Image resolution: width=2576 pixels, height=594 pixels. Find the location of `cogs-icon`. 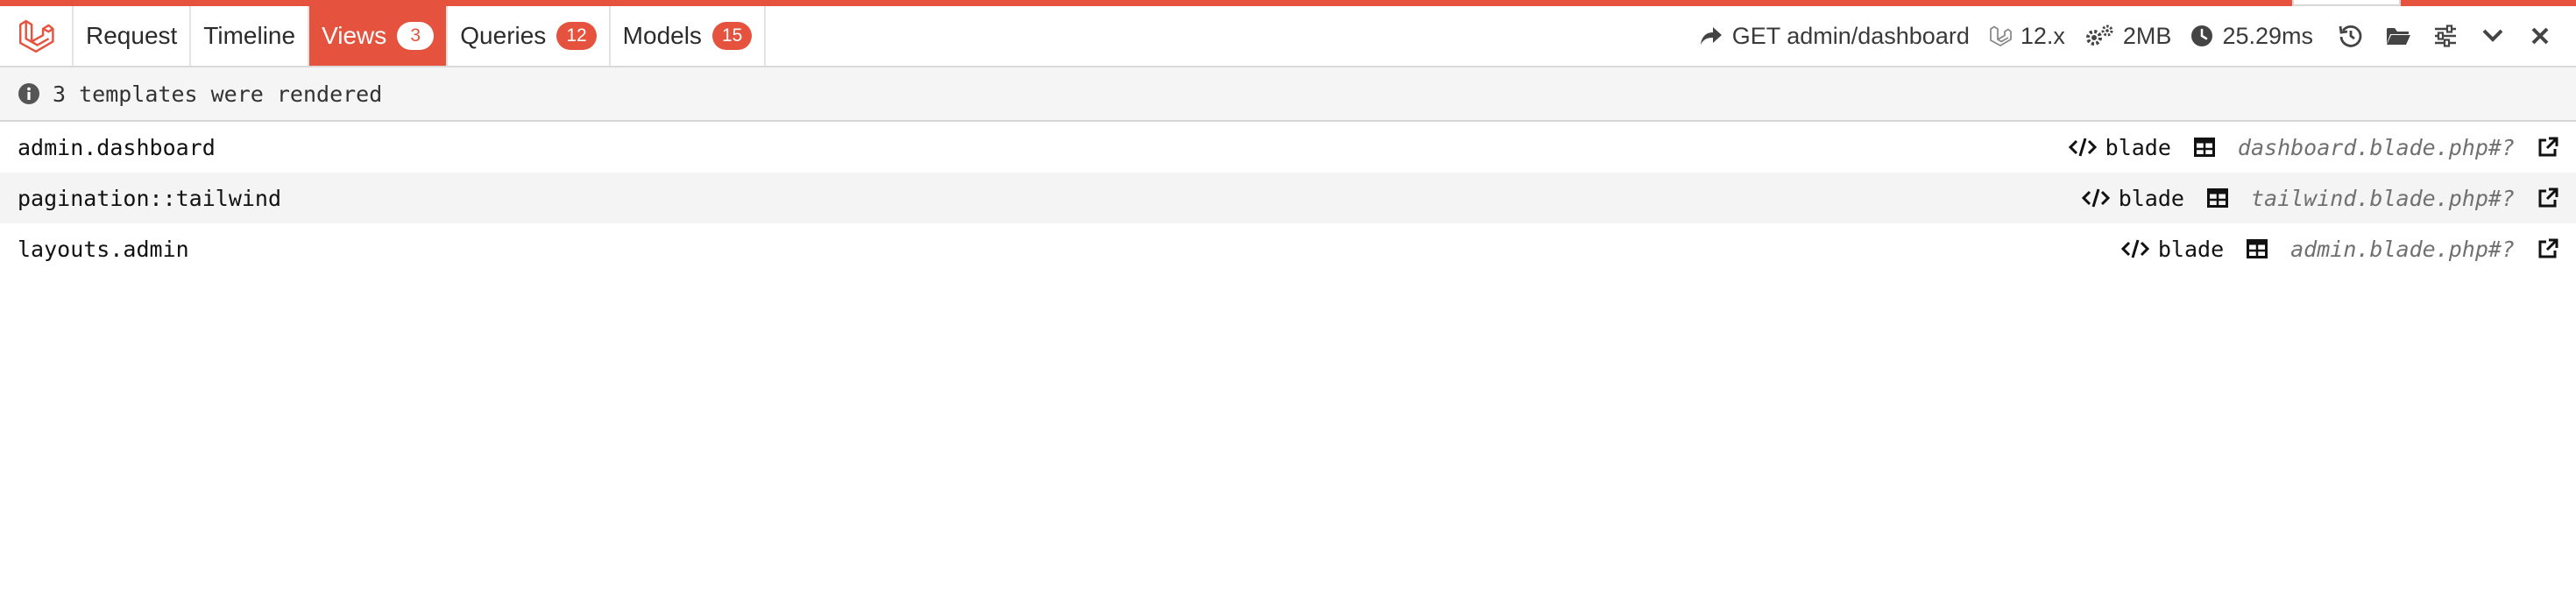

cogs-icon is located at coordinates (2099, 35).